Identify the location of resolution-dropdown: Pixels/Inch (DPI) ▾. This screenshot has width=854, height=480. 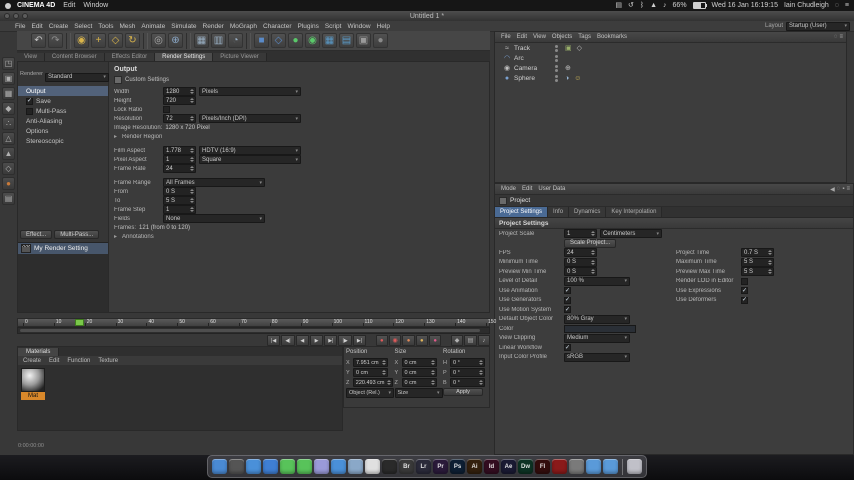
(250, 118).